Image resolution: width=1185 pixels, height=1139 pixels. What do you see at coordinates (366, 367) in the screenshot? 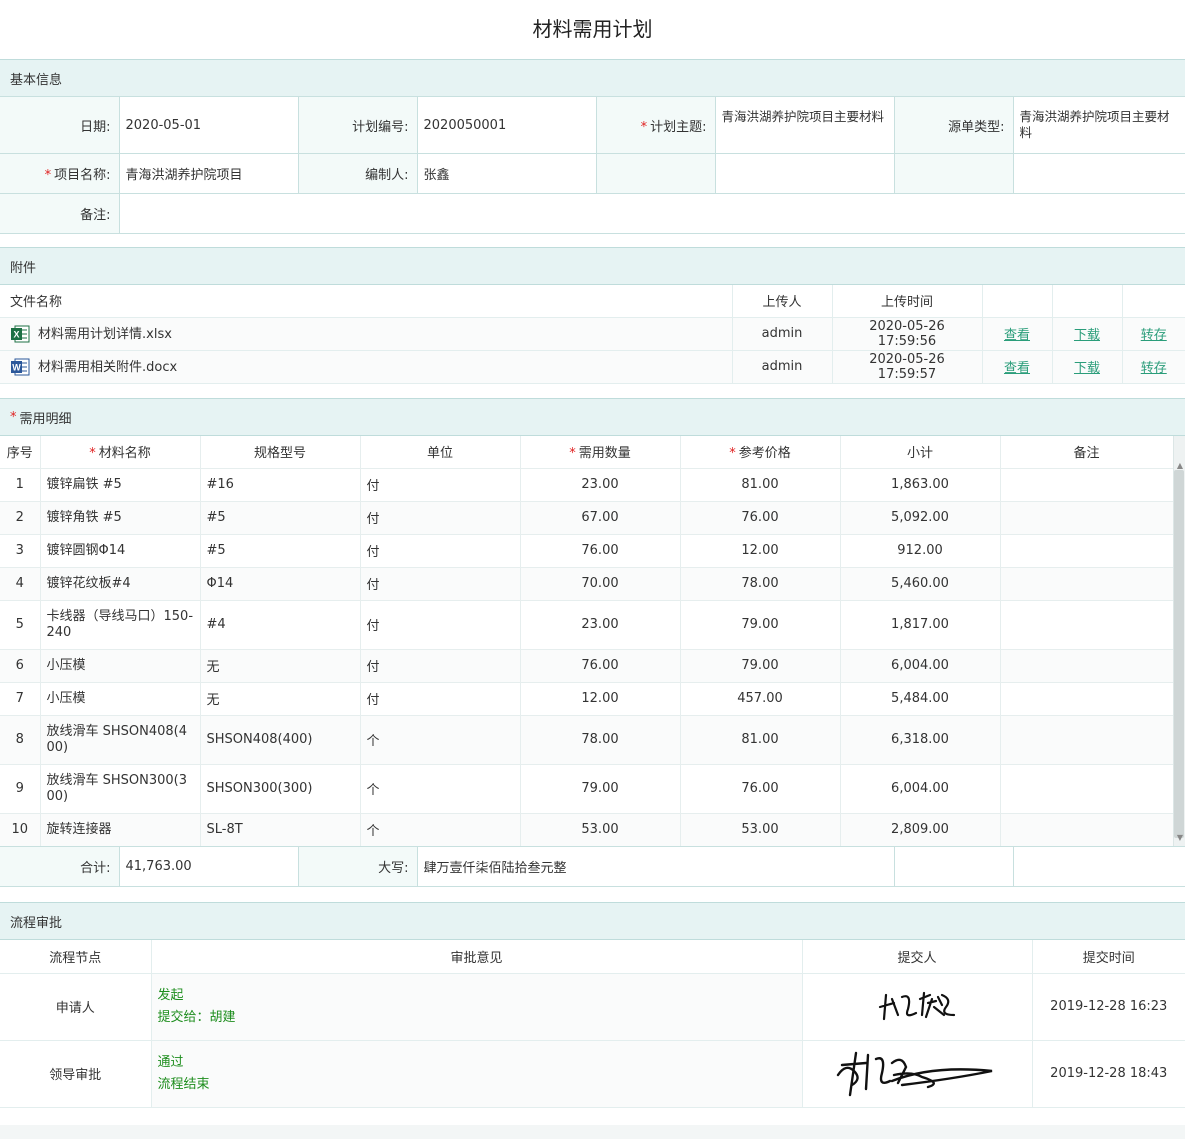
I see `file-name-cell: W 材料需用相关附件.docx` at bounding box center [366, 367].